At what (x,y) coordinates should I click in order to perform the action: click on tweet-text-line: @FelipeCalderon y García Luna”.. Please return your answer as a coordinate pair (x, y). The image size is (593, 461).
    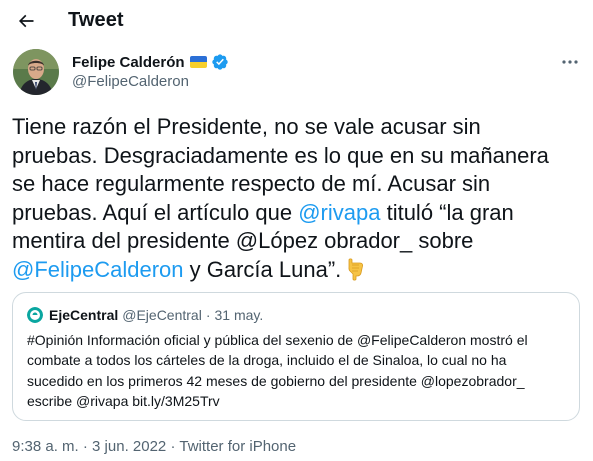
    Looking at the image, I should click on (297, 270).